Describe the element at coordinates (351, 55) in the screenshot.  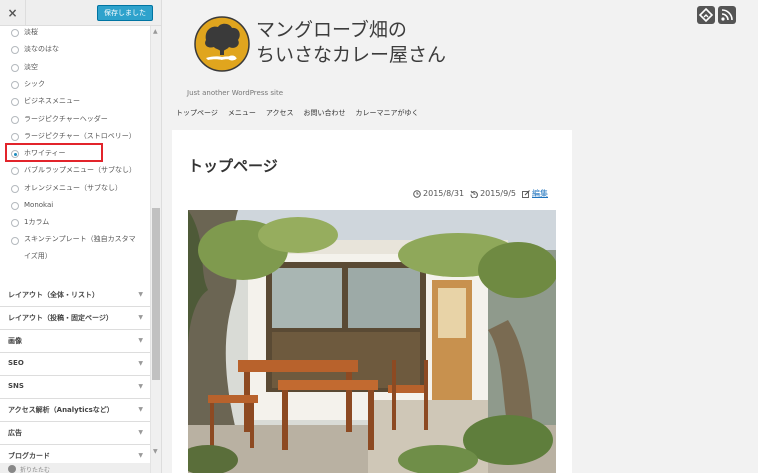
I see `site-title-line2: ちいさなカレー屋さん` at that location.